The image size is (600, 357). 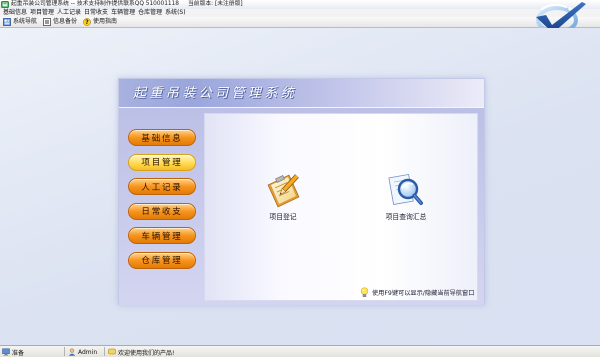 What do you see at coordinates (300, 22) in the screenshot?
I see `toolbar: 系统导航 信息备份 ? 使用指南` at bounding box center [300, 22].